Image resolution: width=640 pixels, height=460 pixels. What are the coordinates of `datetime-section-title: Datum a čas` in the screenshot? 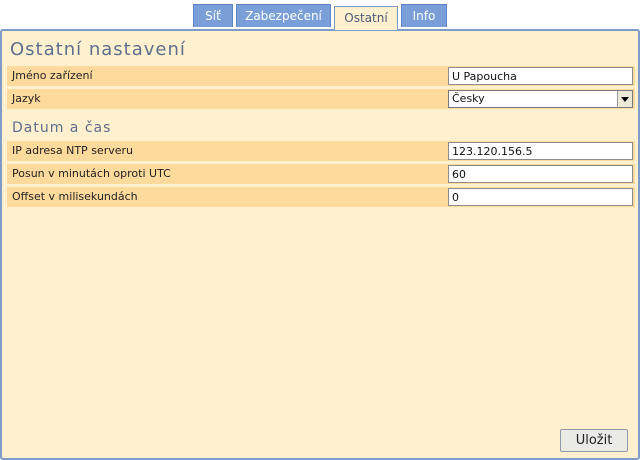 It's located at (62, 128).